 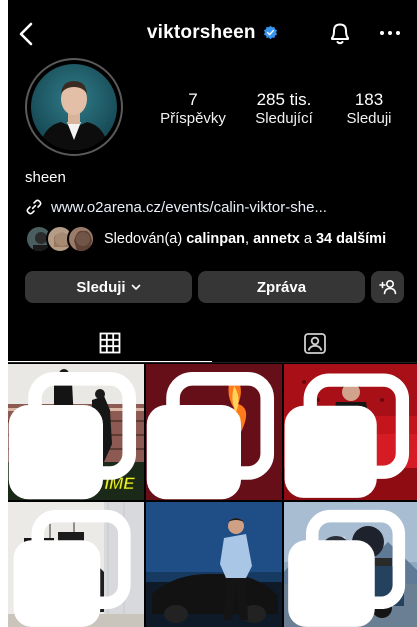 I want to click on tab-posts-grid, so click(x=110, y=342).